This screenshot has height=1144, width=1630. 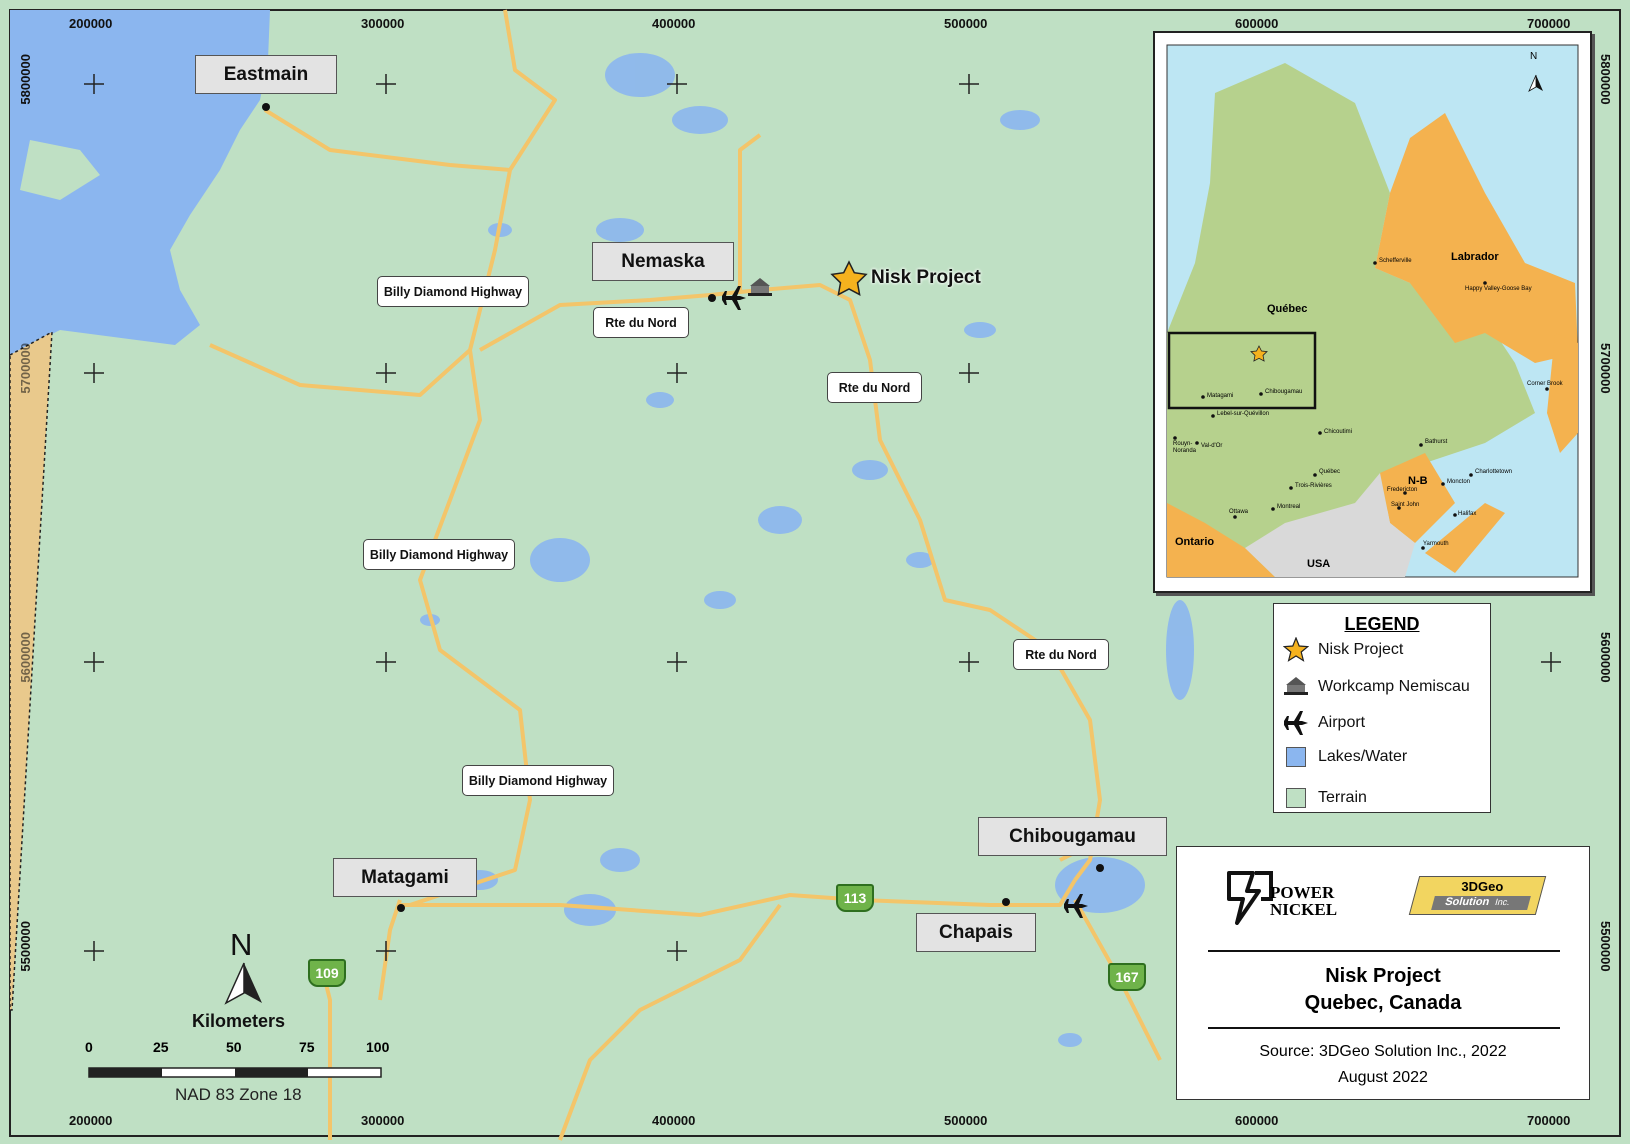 I want to click on inset-town-label: Yarmouth, so click(x=1436, y=544).